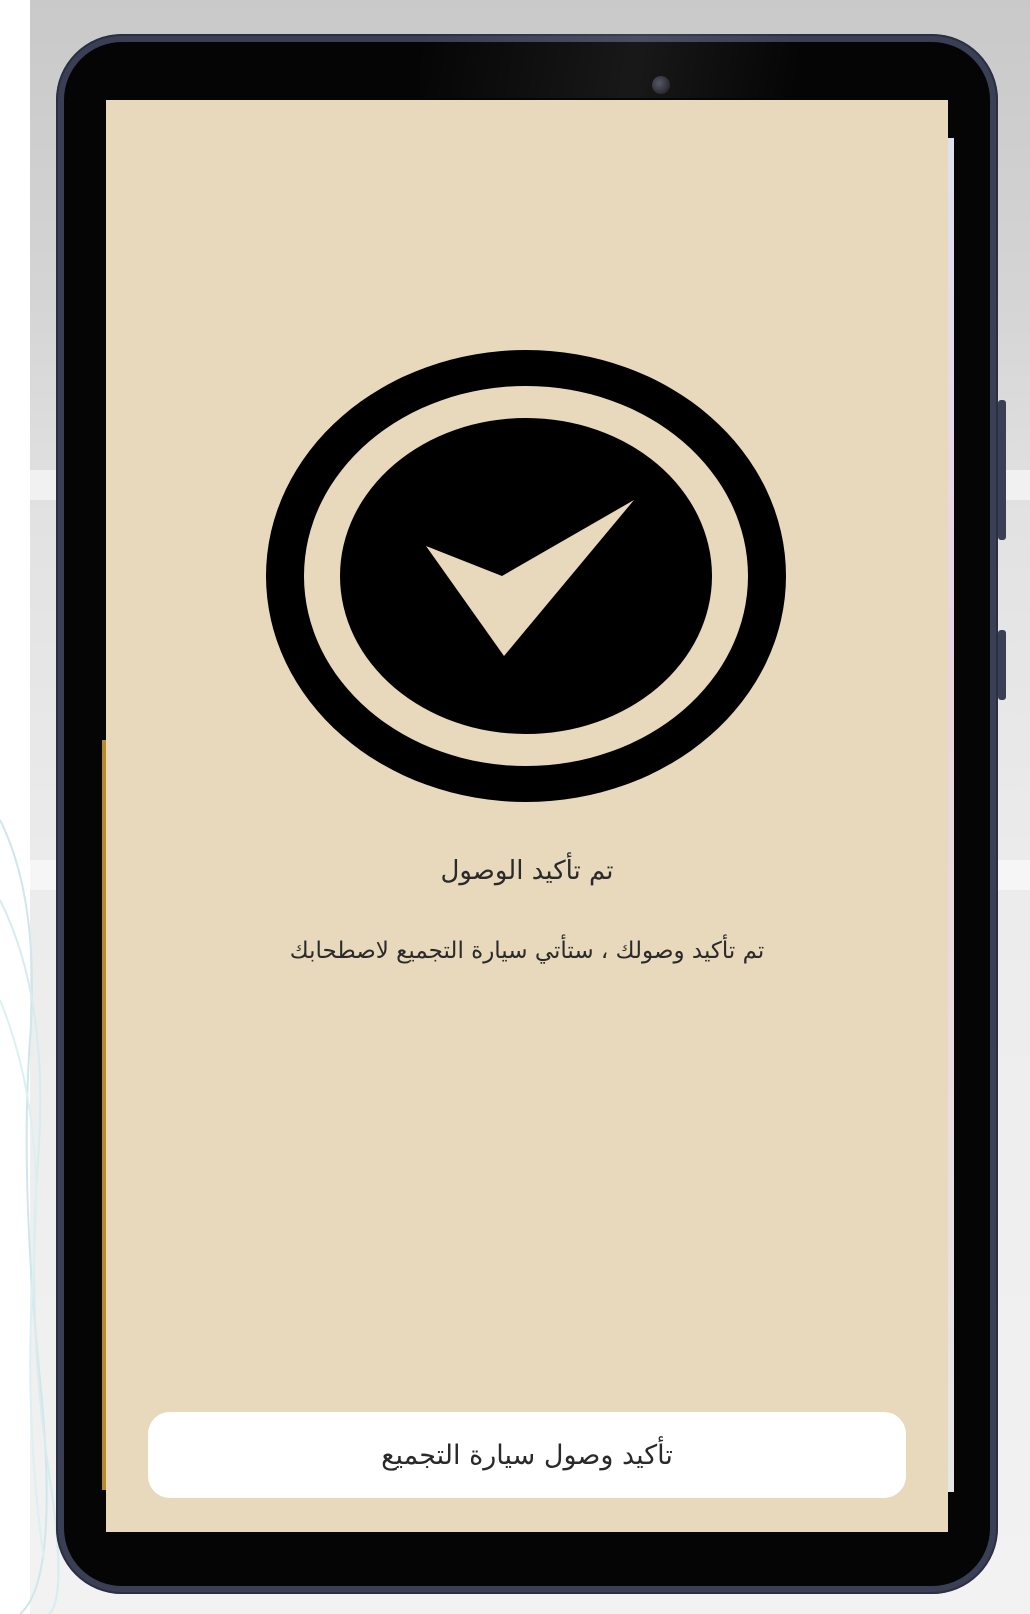 The height and width of the screenshot is (1614, 1030). Describe the element at coordinates (1002, 665) in the screenshot. I see `power-button` at that location.